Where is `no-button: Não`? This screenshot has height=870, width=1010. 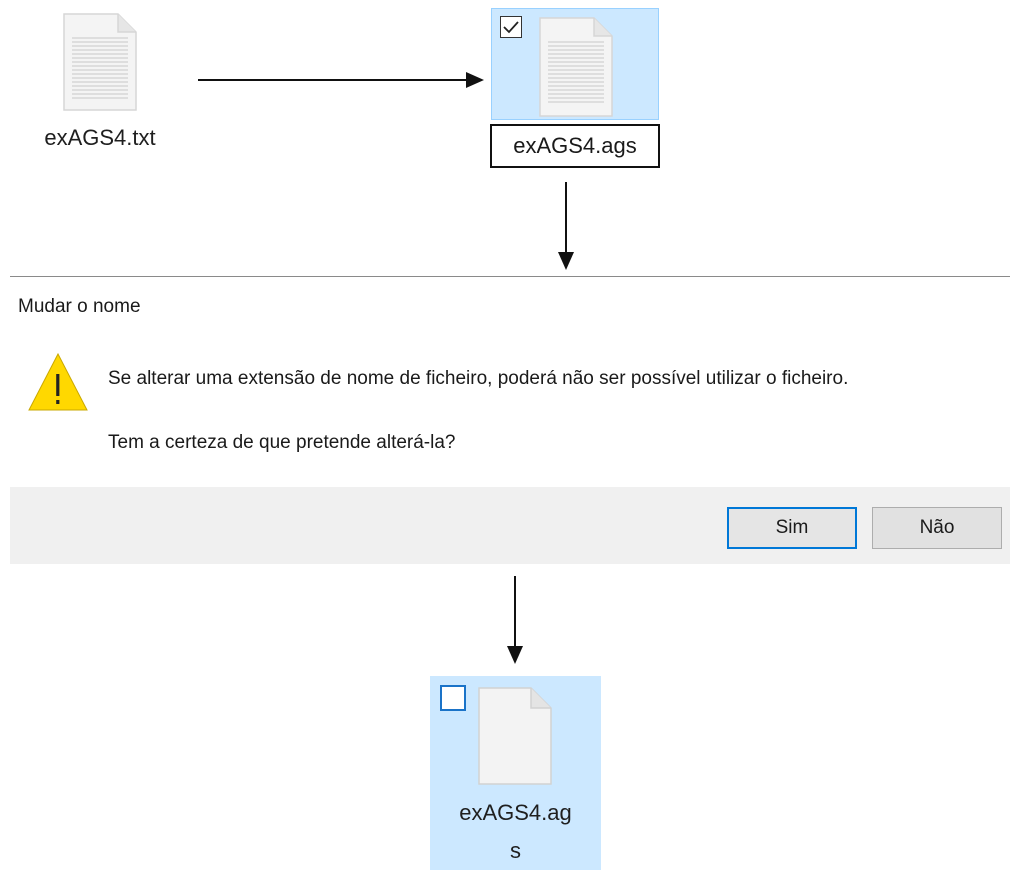 no-button: Não is located at coordinates (937, 528).